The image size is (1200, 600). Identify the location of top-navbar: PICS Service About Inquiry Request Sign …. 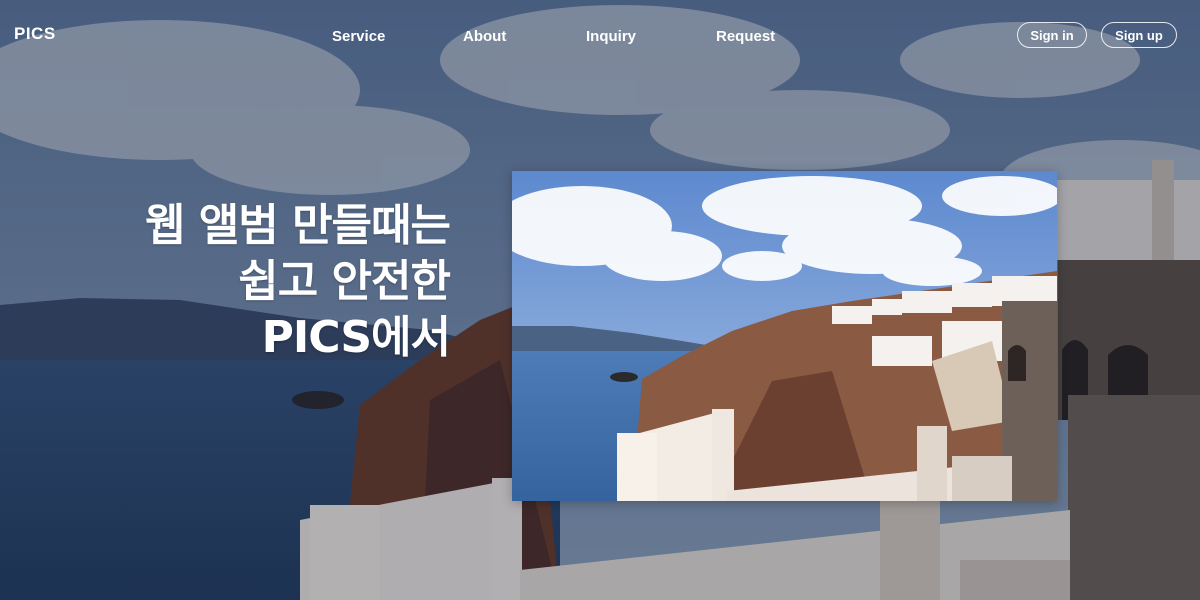
(600, 36).